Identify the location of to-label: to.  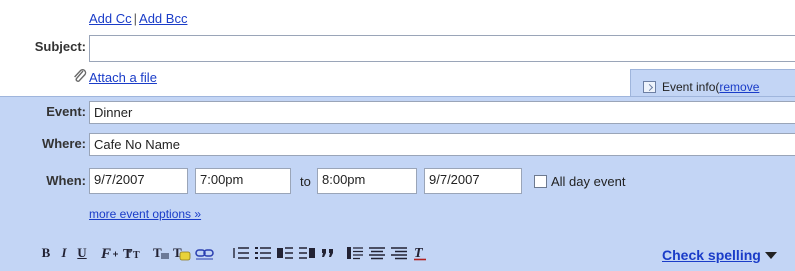
(305, 181).